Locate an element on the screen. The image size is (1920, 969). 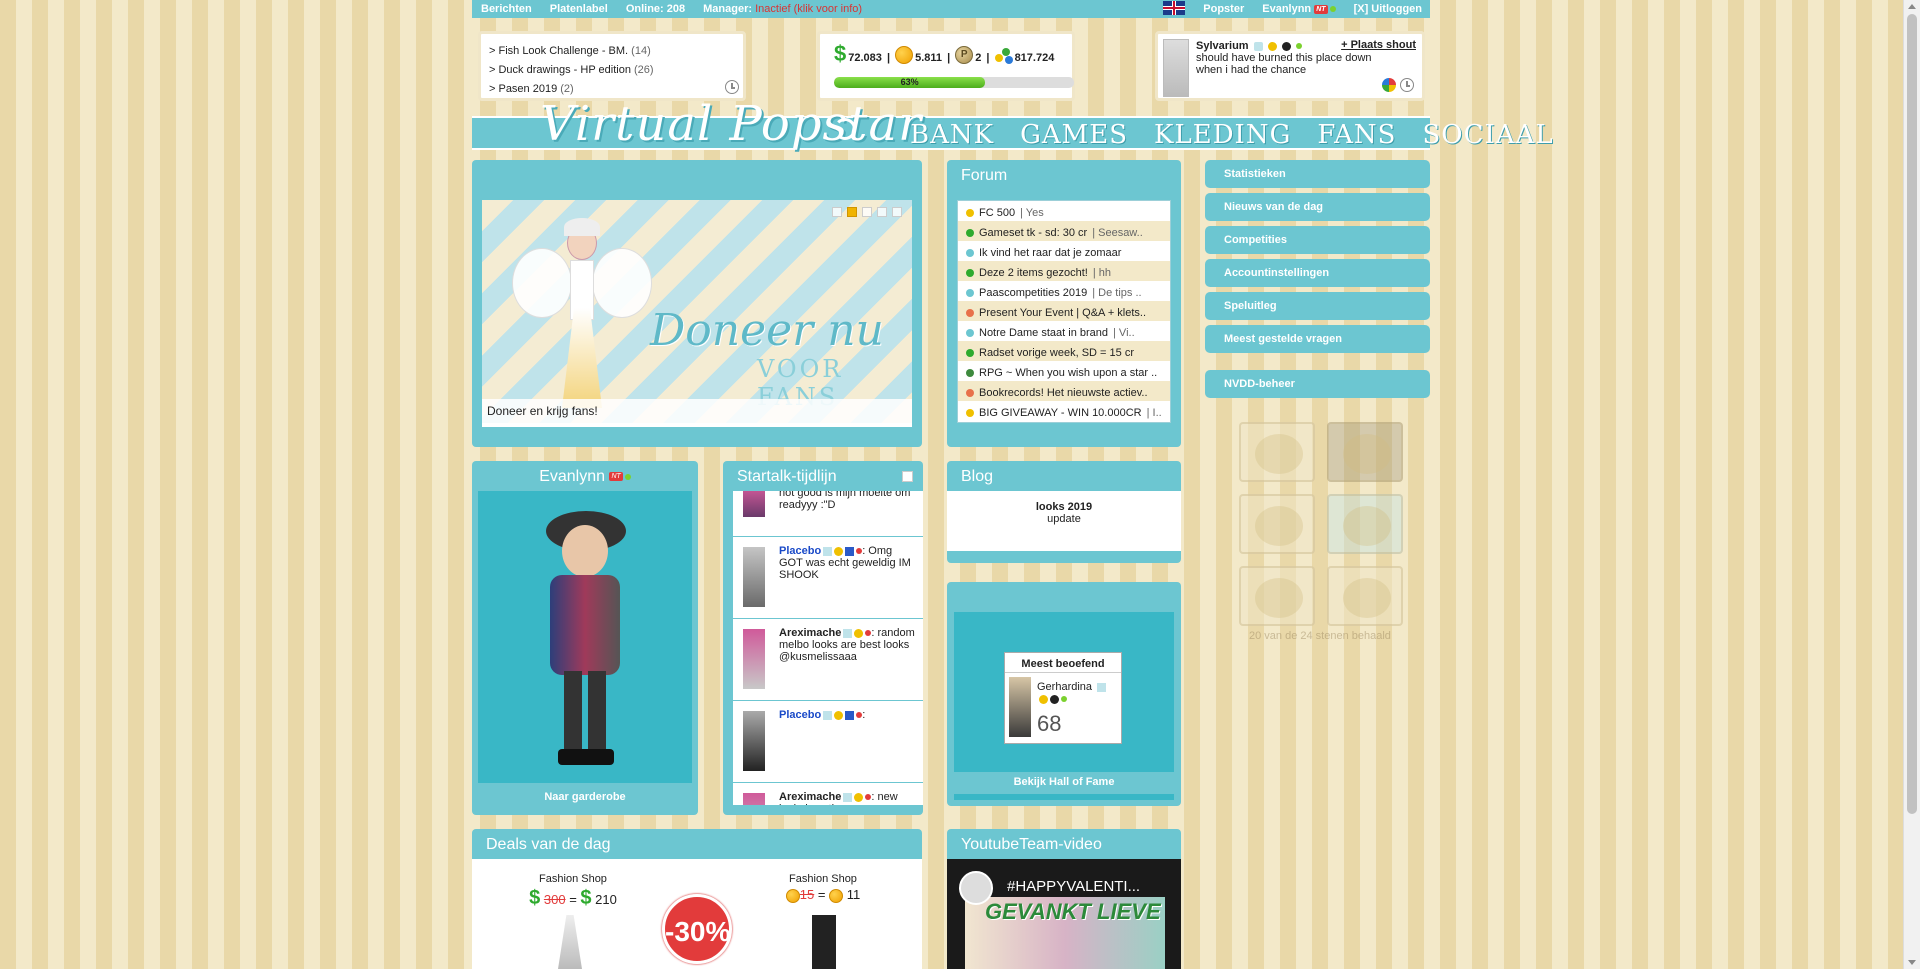
menu-item-competities: Competities is located at coordinates (1317, 240).